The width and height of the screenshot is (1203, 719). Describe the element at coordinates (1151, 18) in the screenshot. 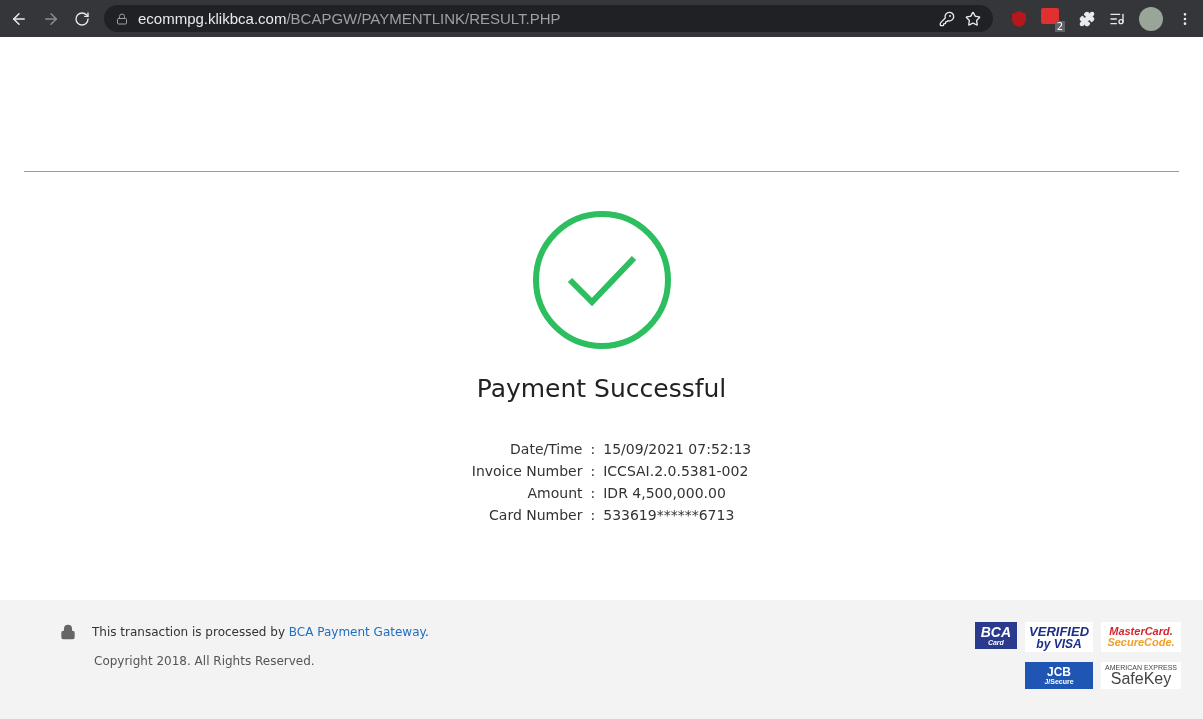

I see `profile-avatar` at that location.